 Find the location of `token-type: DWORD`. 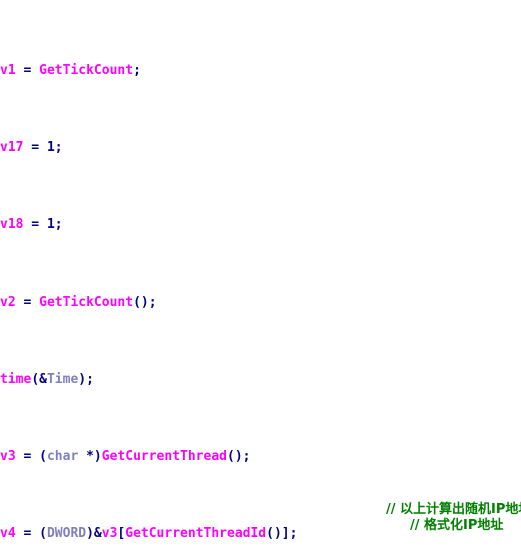

token-type: DWORD is located at coordinates (66, 534).